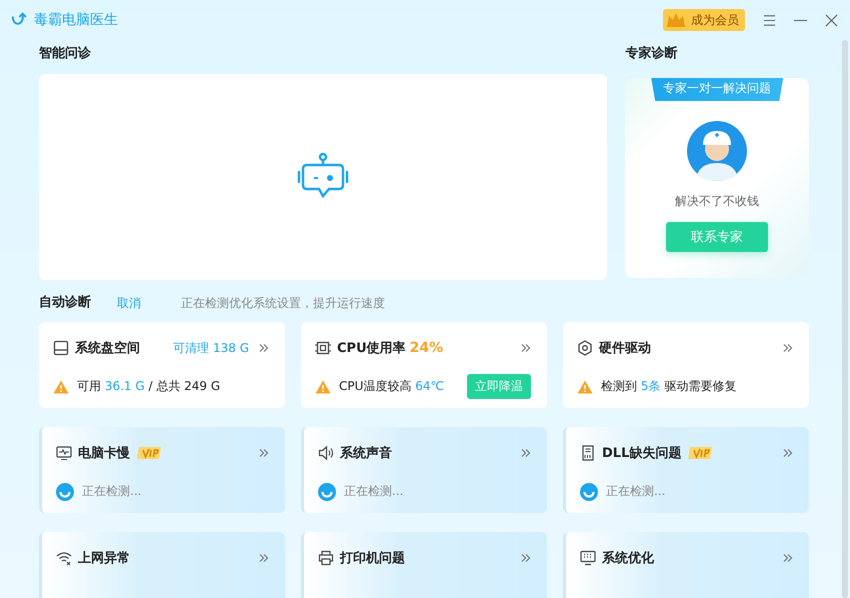 Image resolution: width=850 pixels, height=598 pixels. I want to click on vip-button: 成为会员, so click(704, 20).